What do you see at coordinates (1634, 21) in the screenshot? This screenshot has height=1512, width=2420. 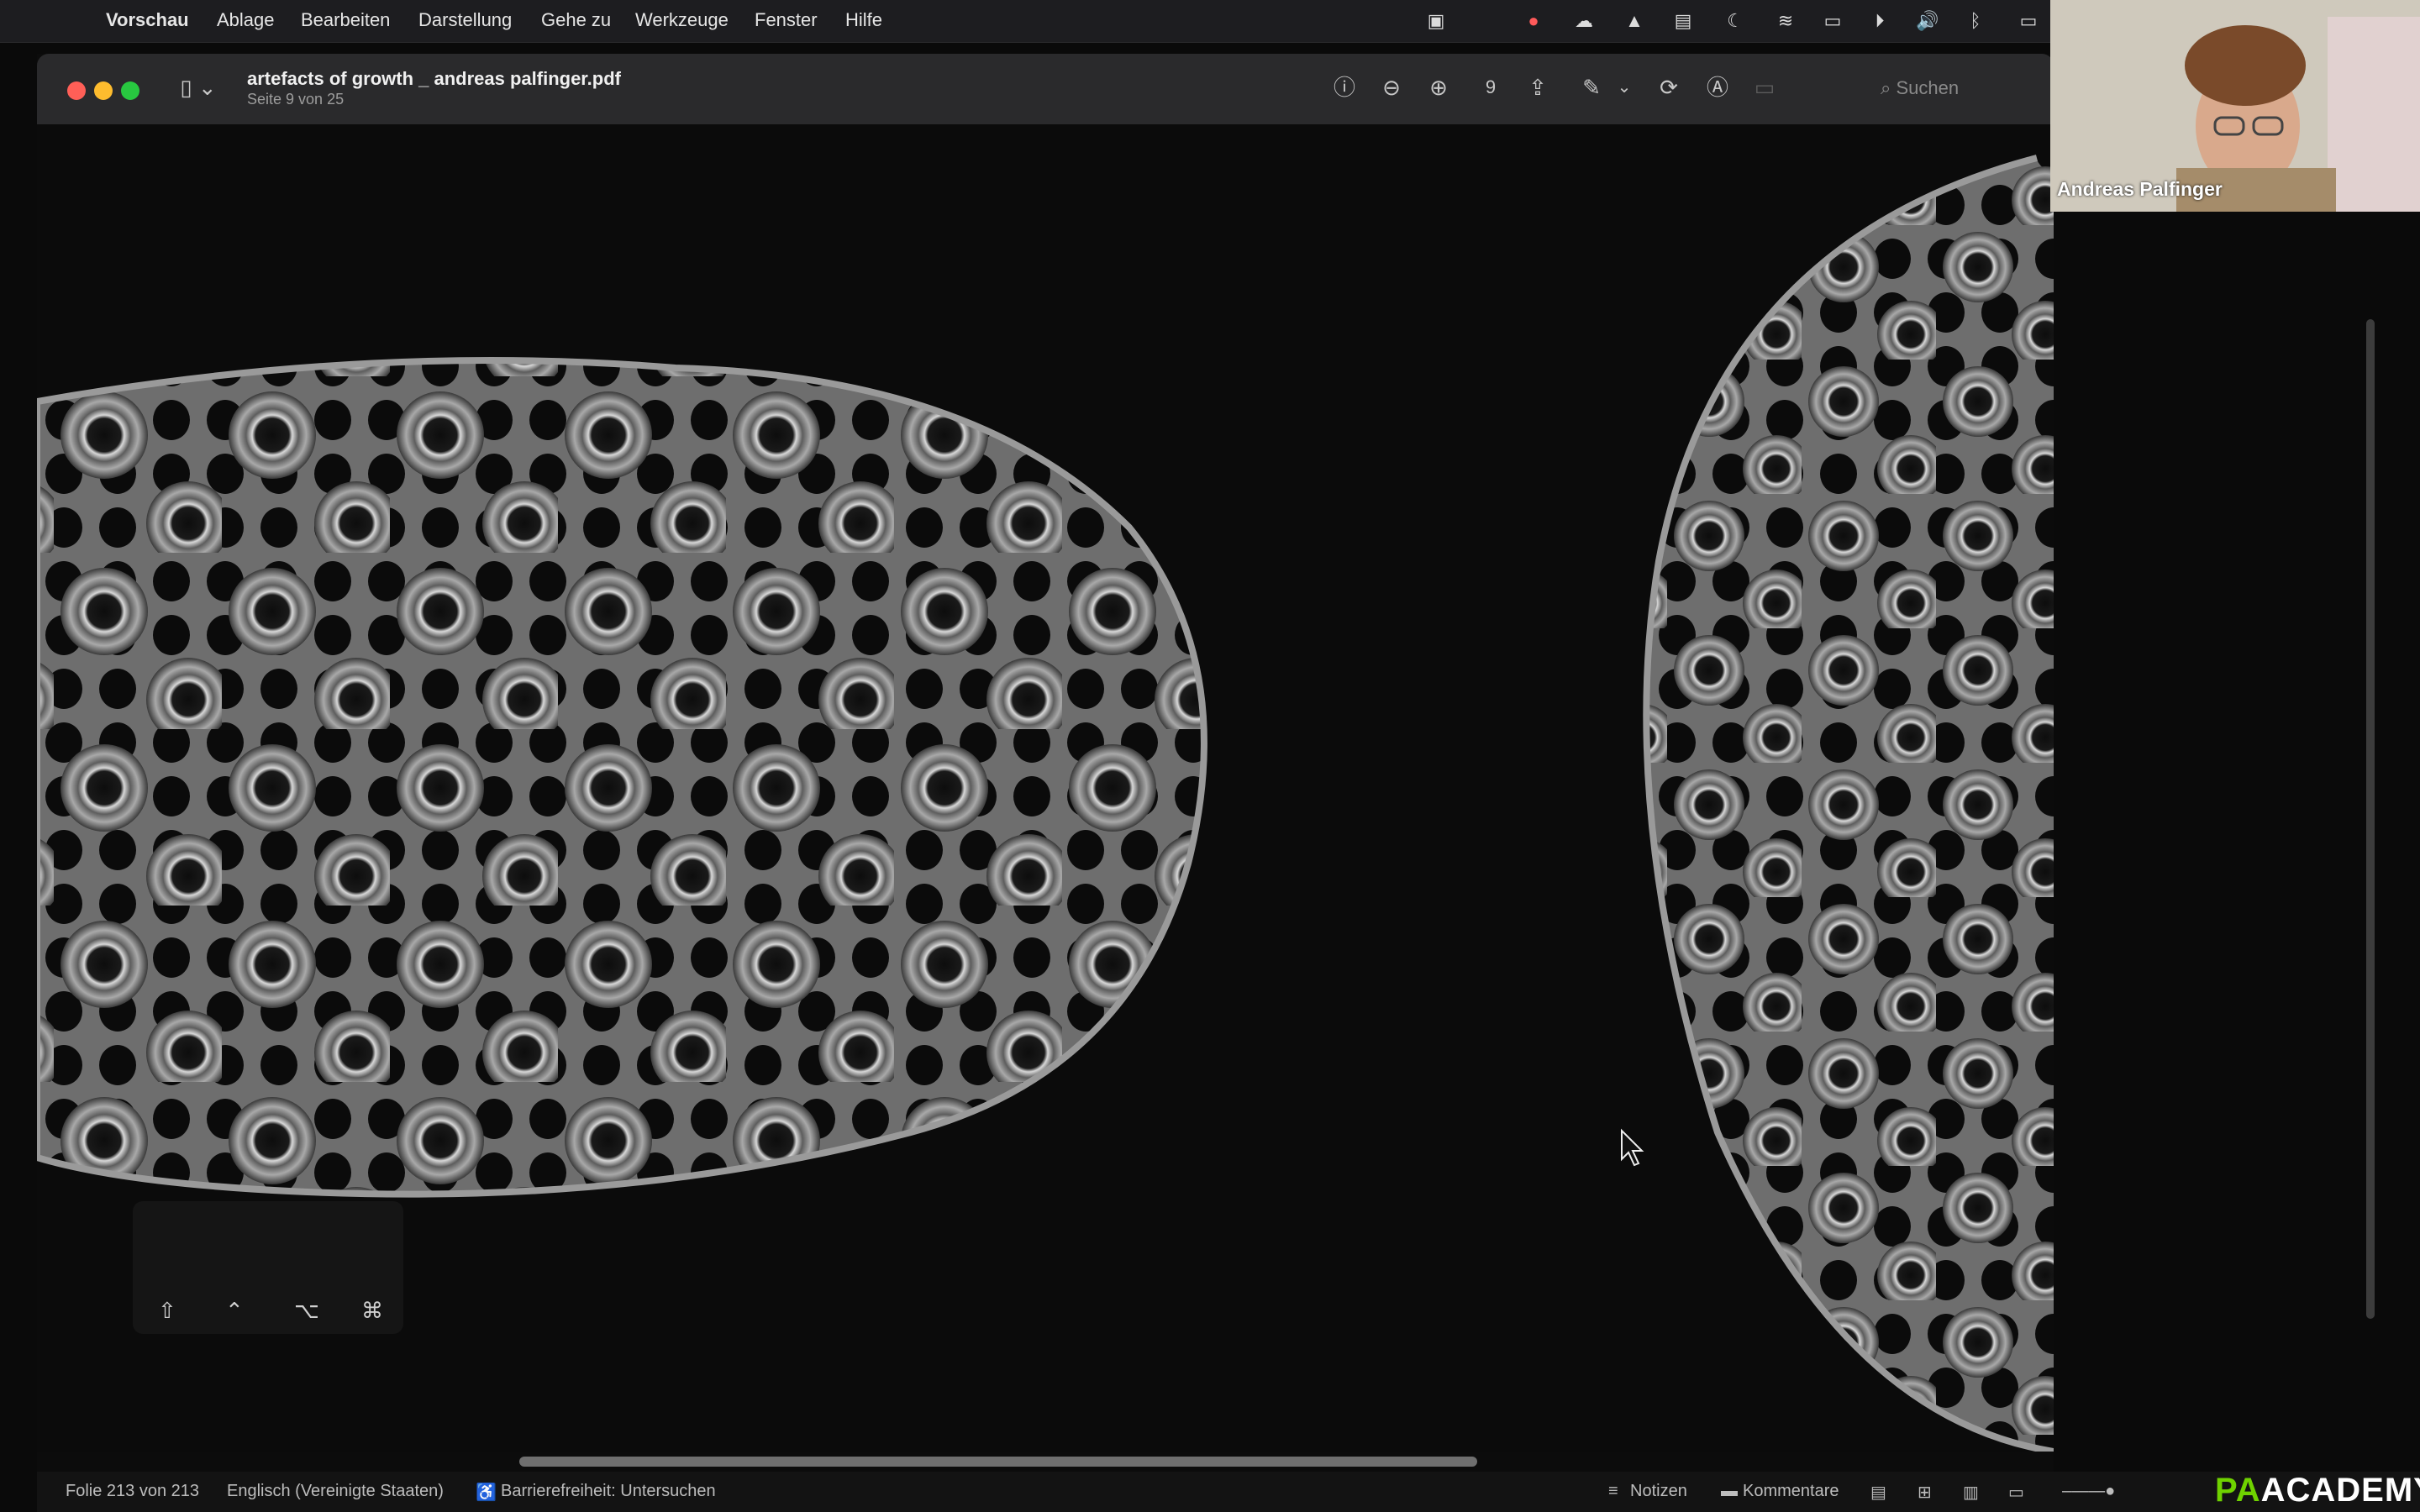 I see `drive-icon: ▲` at bounding box center [1634, 21].